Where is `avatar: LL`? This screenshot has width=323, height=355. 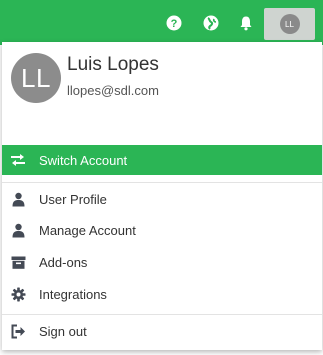
avatar: LL is located at coordinates (289, 24).